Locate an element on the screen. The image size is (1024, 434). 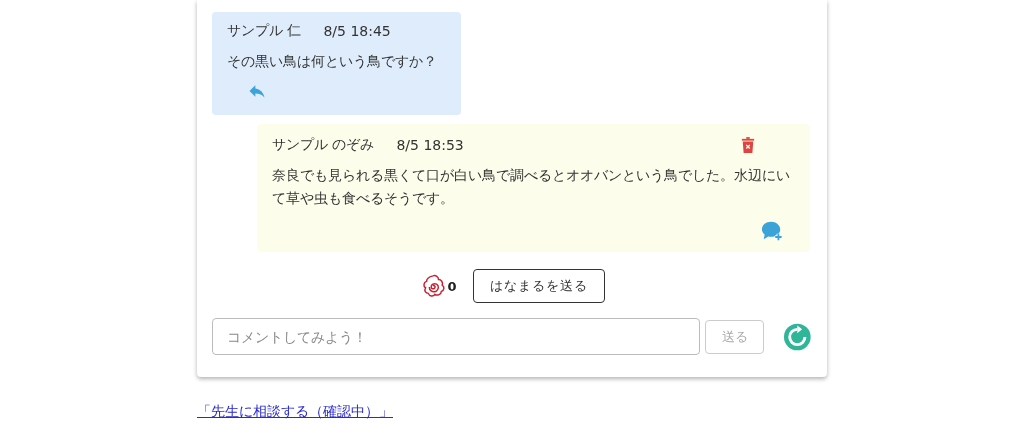
refresh-icon is located at coordinates (797, 336).